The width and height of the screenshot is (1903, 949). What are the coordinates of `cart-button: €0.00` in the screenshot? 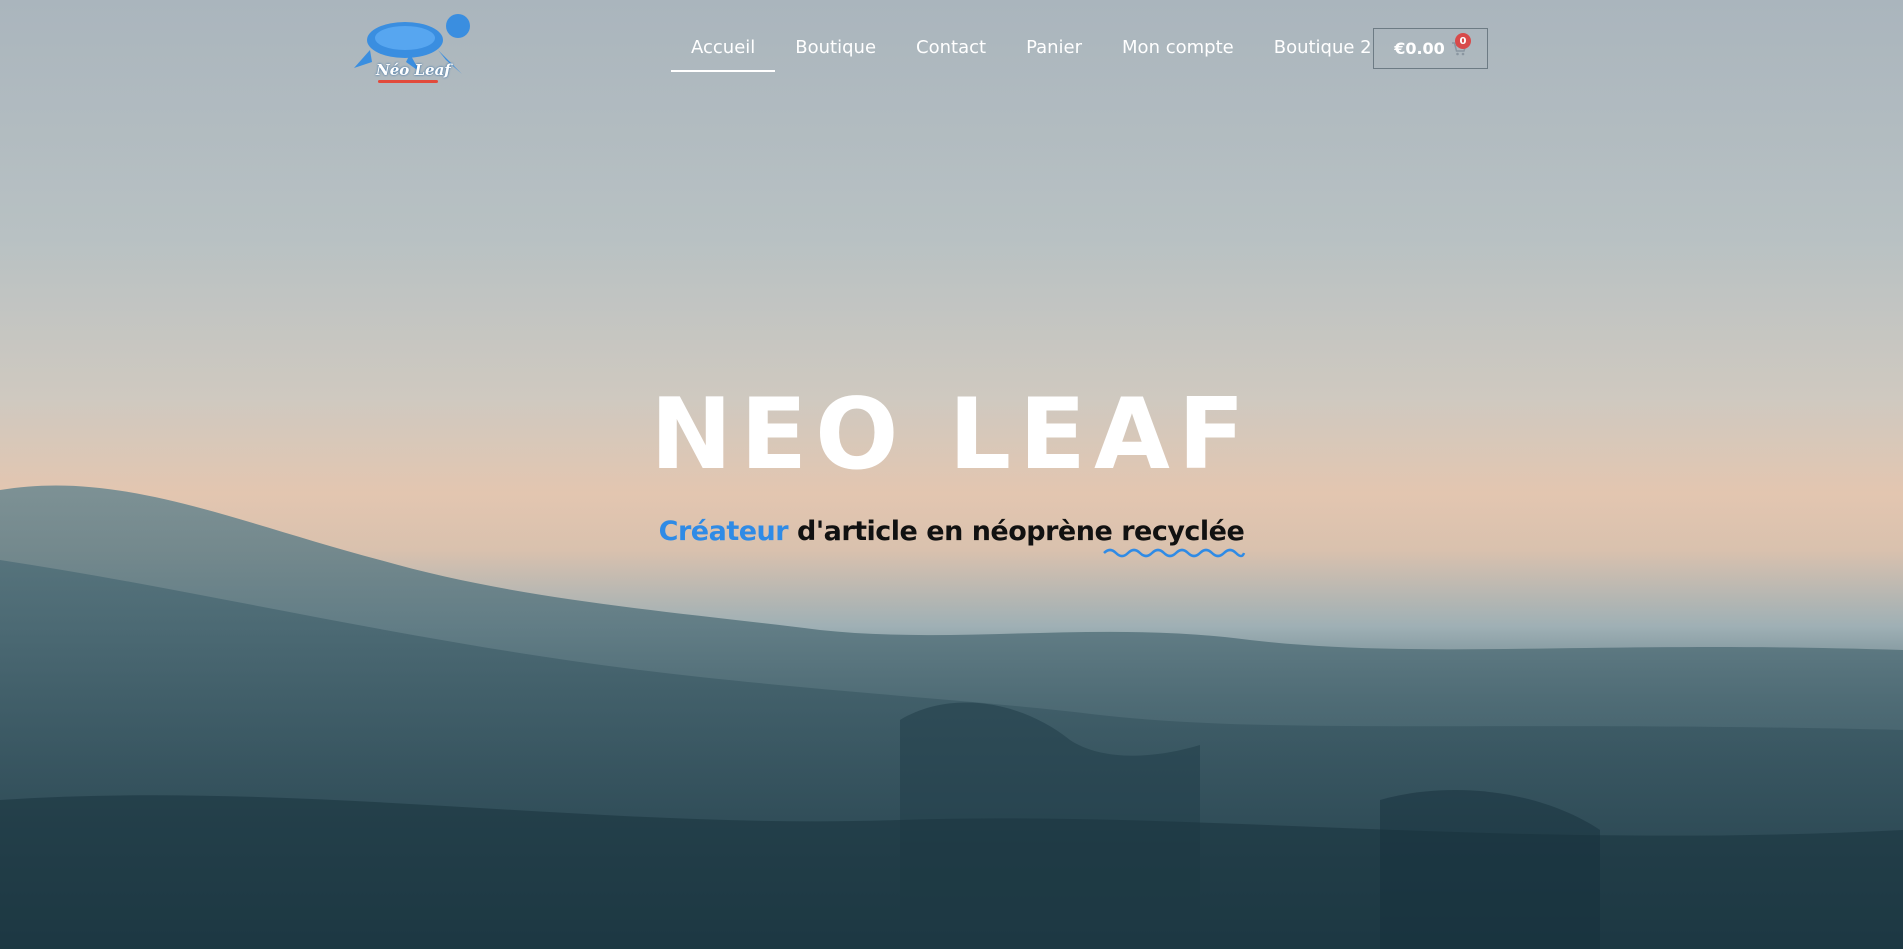 It's located at (1430, 48).